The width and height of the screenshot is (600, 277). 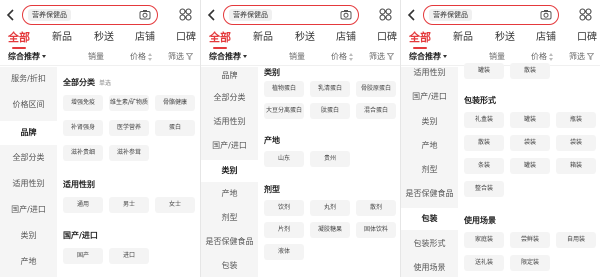 I want to click on filter-chip: 送礼装, so click(x=484, y=263).